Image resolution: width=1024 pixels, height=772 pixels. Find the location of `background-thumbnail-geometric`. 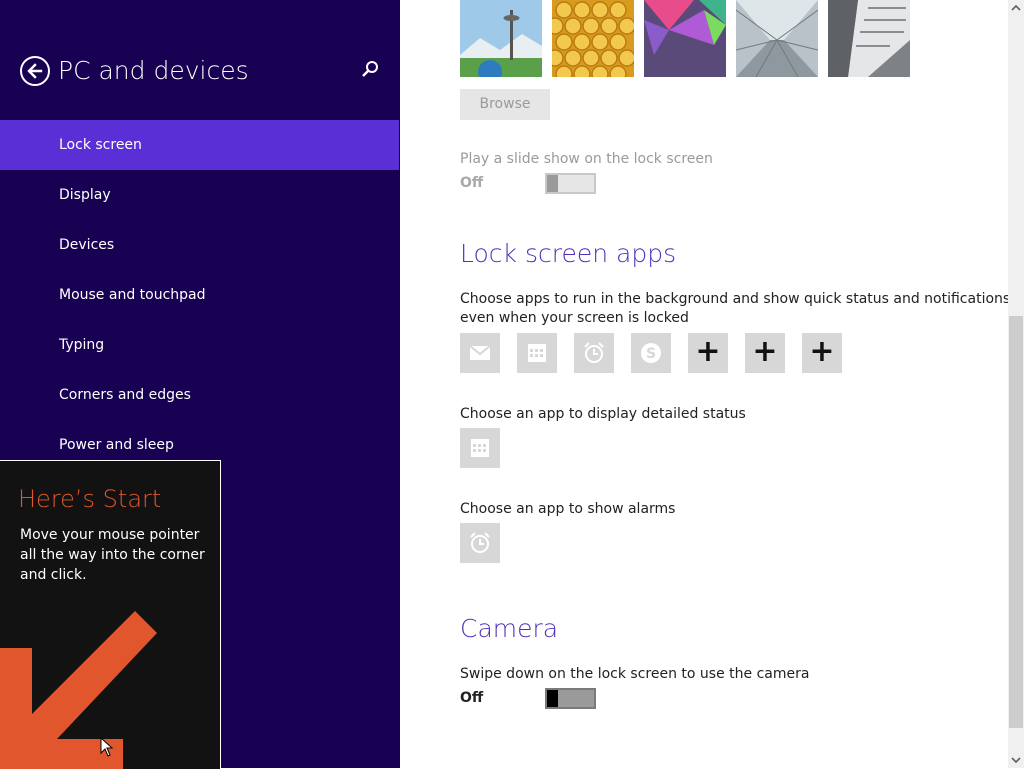

background-thumbnail-geometric is located at coordinates (685, 38).